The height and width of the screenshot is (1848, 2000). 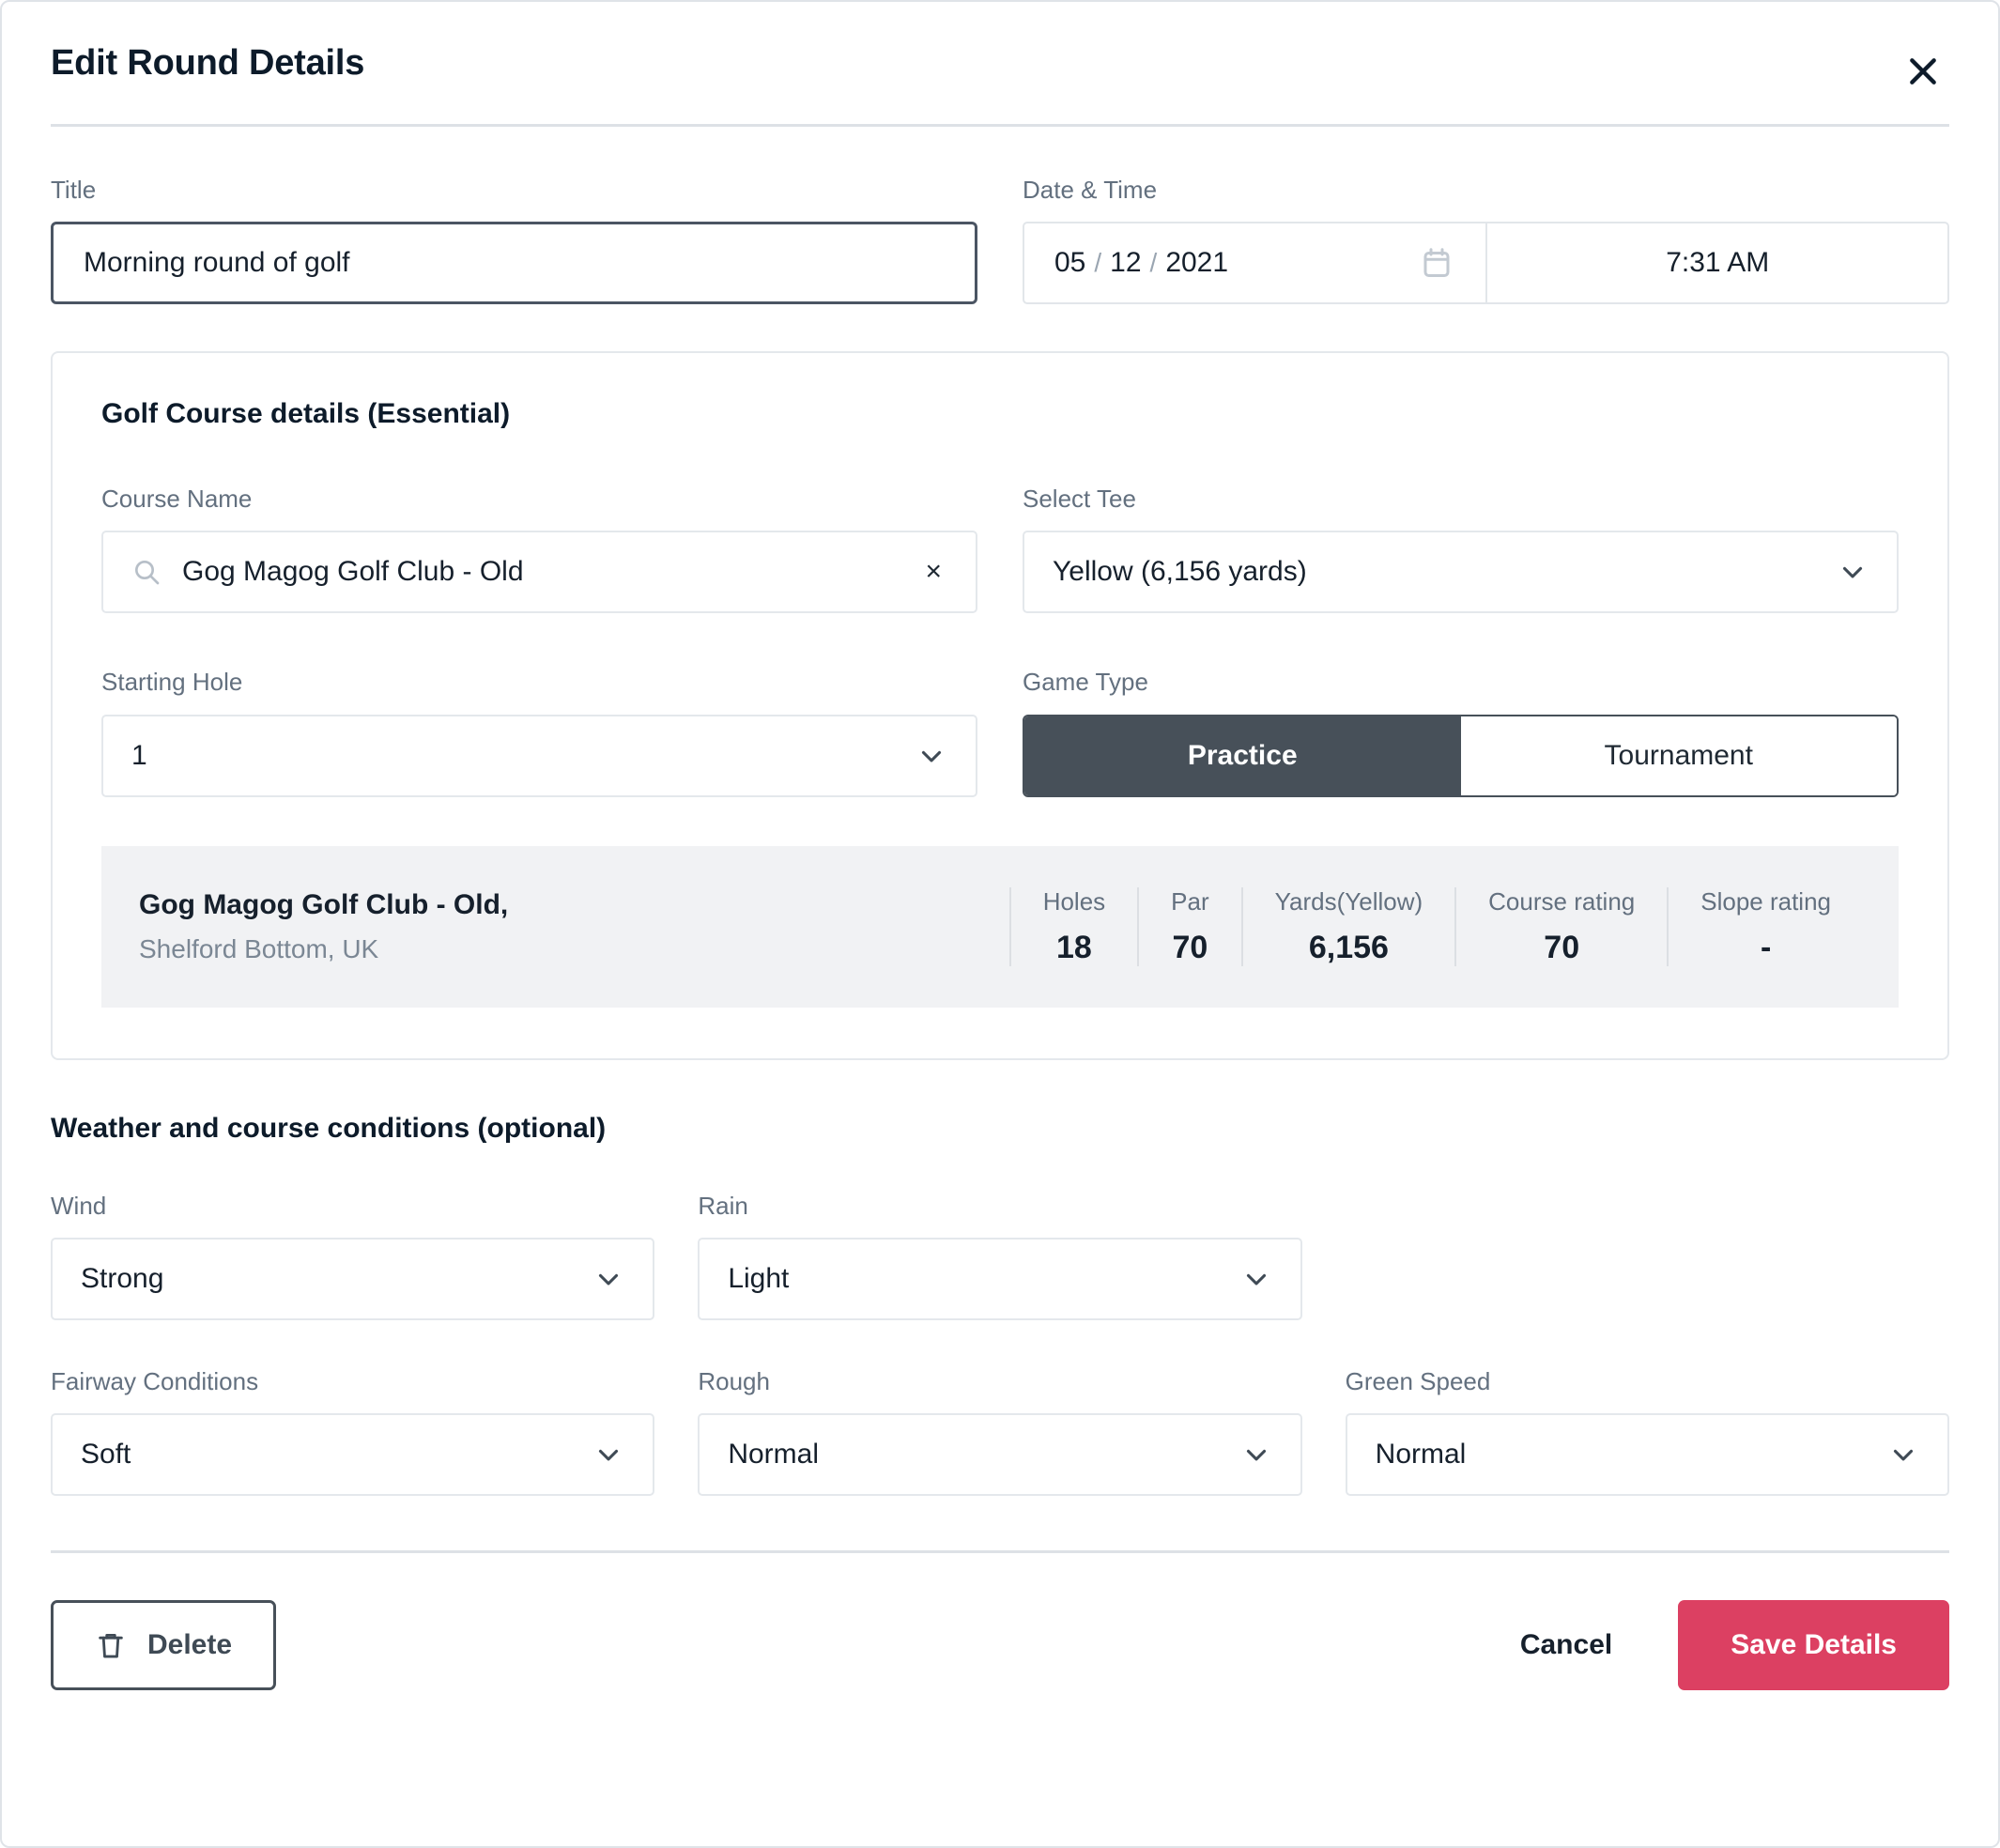 I want to click on wind-label: Wind, so click(x=79, y=1205).